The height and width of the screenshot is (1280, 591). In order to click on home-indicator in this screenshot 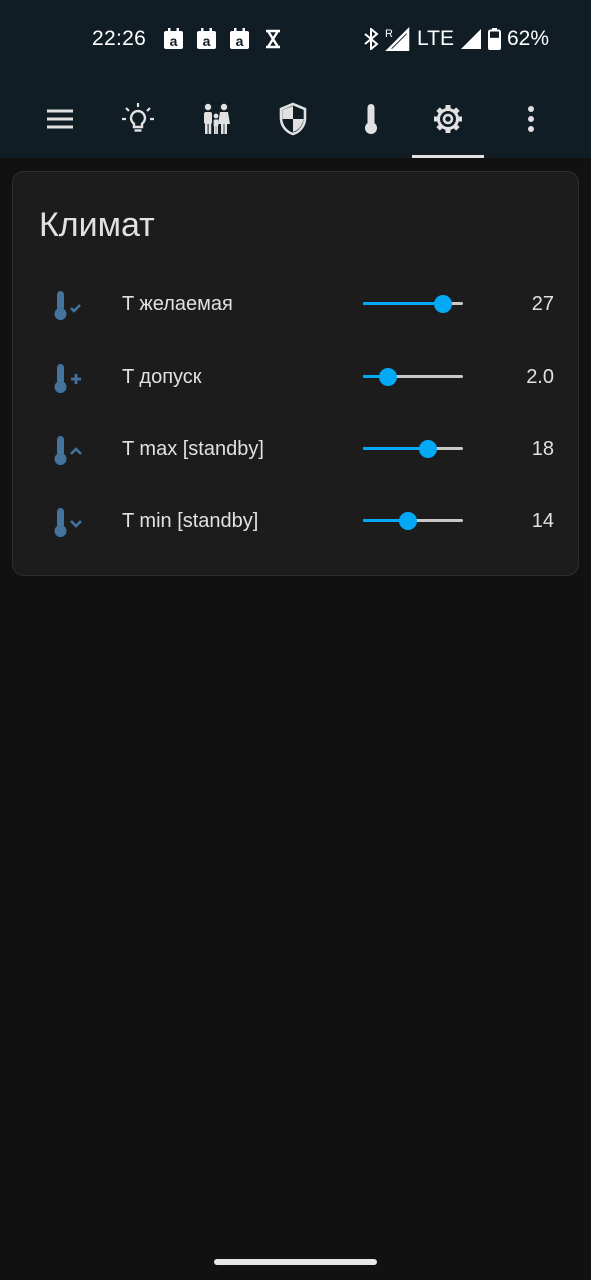, I will do `click(295, 1262)`.